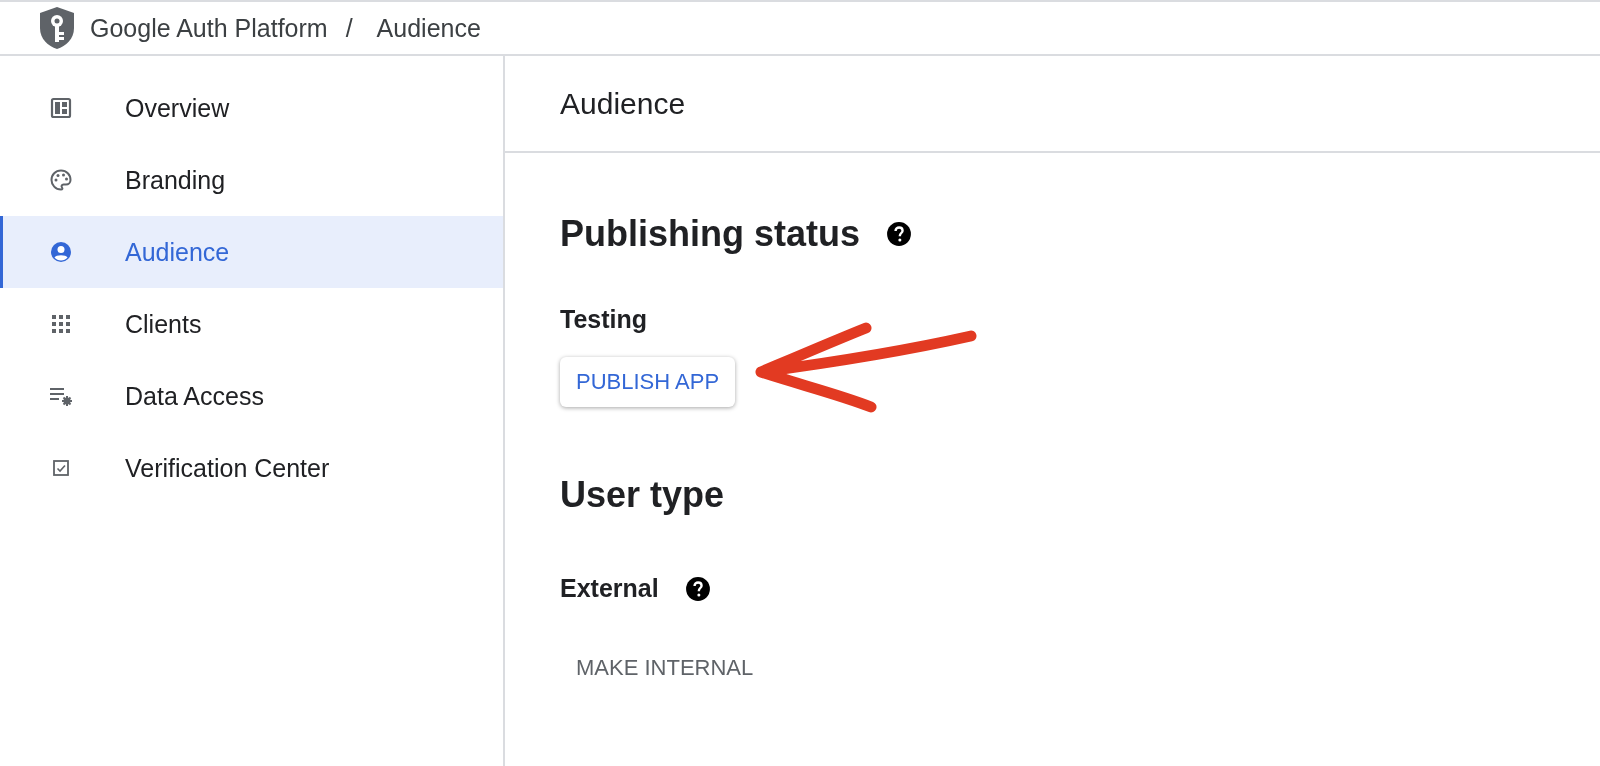 The height and width of the screenshot is (766, 1600). I want to click on sidebar-item: Overview, so click(251, 108).